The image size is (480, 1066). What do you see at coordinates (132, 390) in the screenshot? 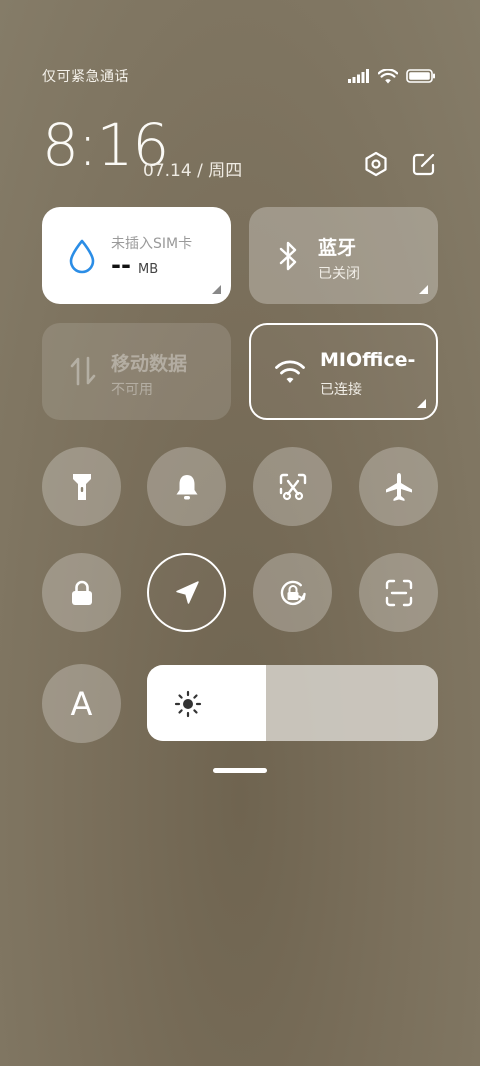
I see `mobile-data-status: 不可用` at bounding box center [132, 390].